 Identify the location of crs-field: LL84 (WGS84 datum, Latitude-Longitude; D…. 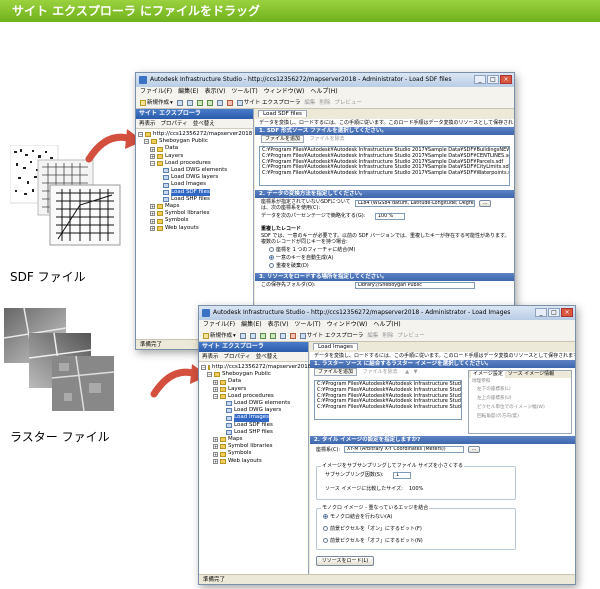
(415, 203).